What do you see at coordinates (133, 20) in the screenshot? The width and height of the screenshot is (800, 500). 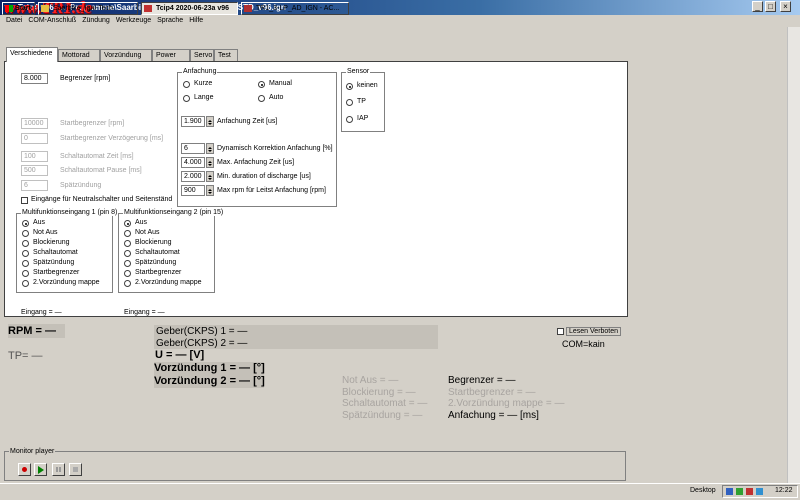 I see `menu-werkzeuge: Werkzeuge` at bounding box center [133, 20].